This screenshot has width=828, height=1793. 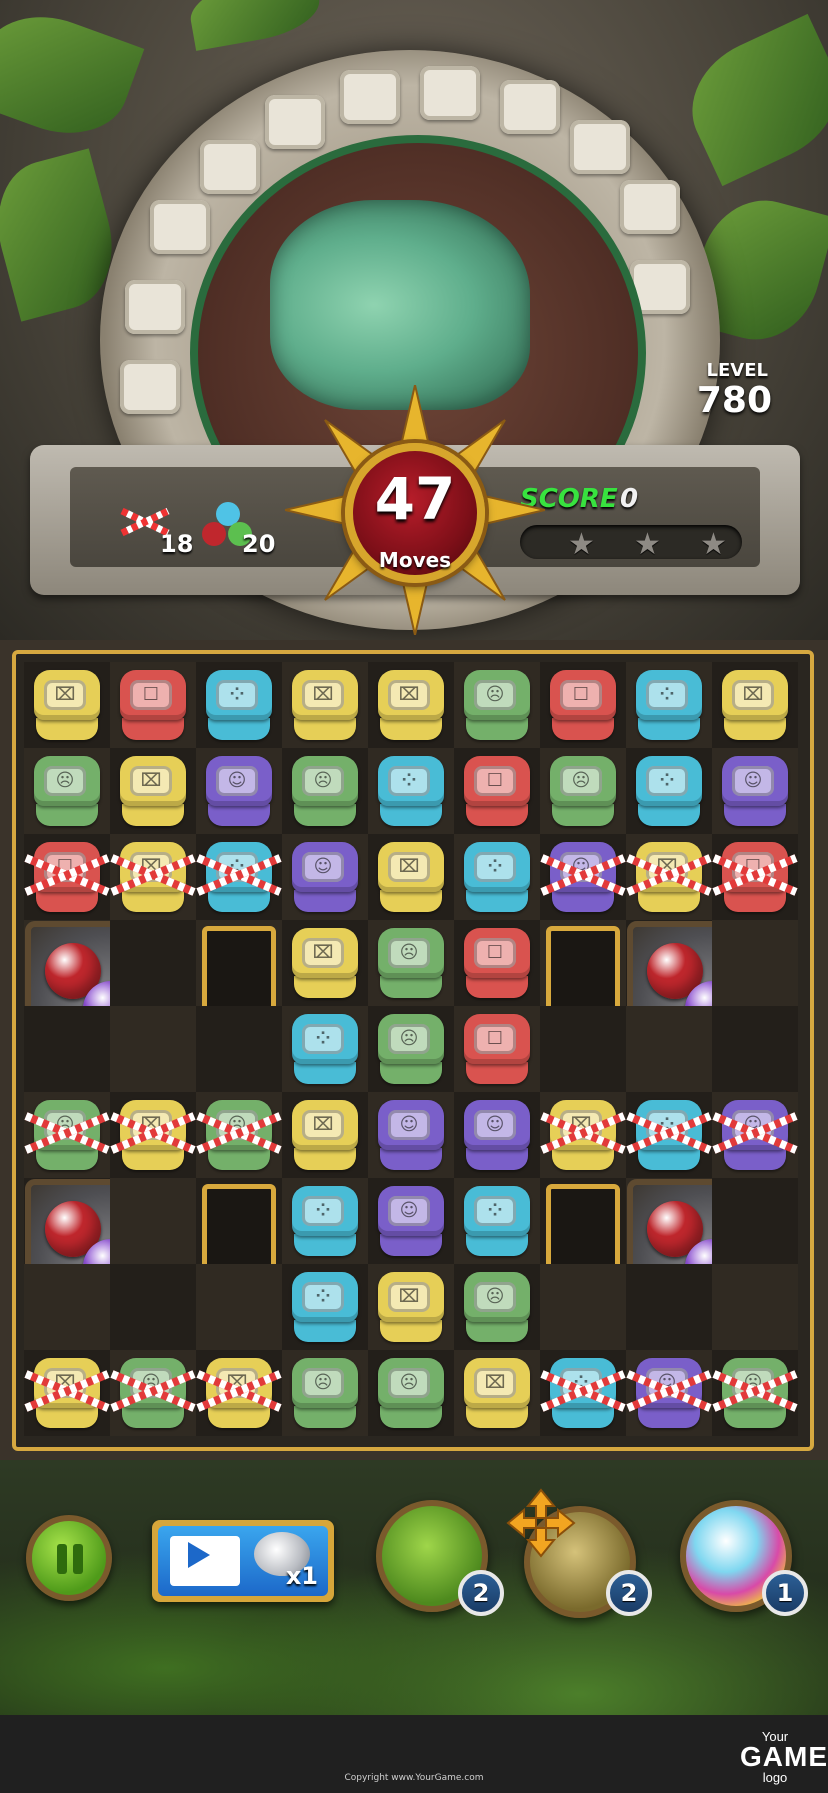 I want to click on watch-video-button: x1, so click(x=243, y=1561).